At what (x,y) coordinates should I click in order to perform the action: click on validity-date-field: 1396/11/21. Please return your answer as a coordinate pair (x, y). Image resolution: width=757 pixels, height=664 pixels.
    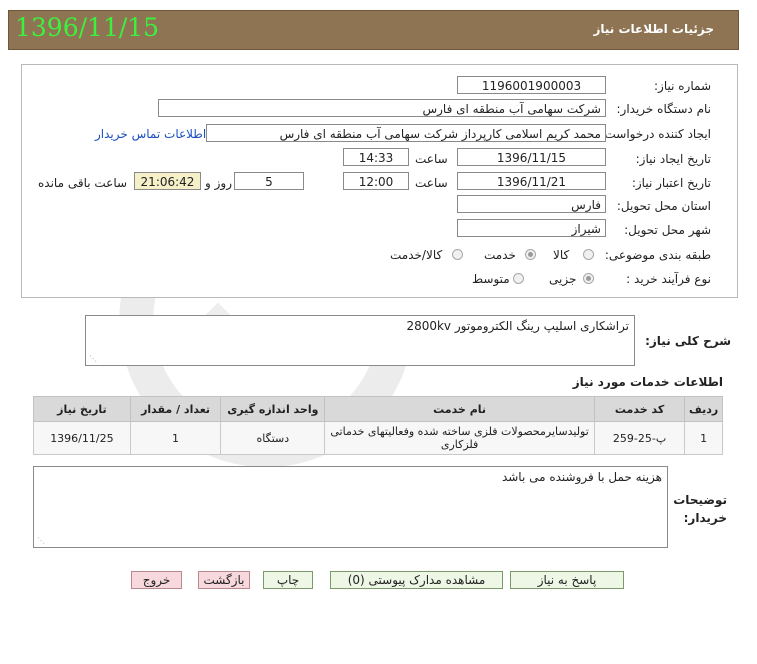
    Looking at the image, I should click on (531, 181).